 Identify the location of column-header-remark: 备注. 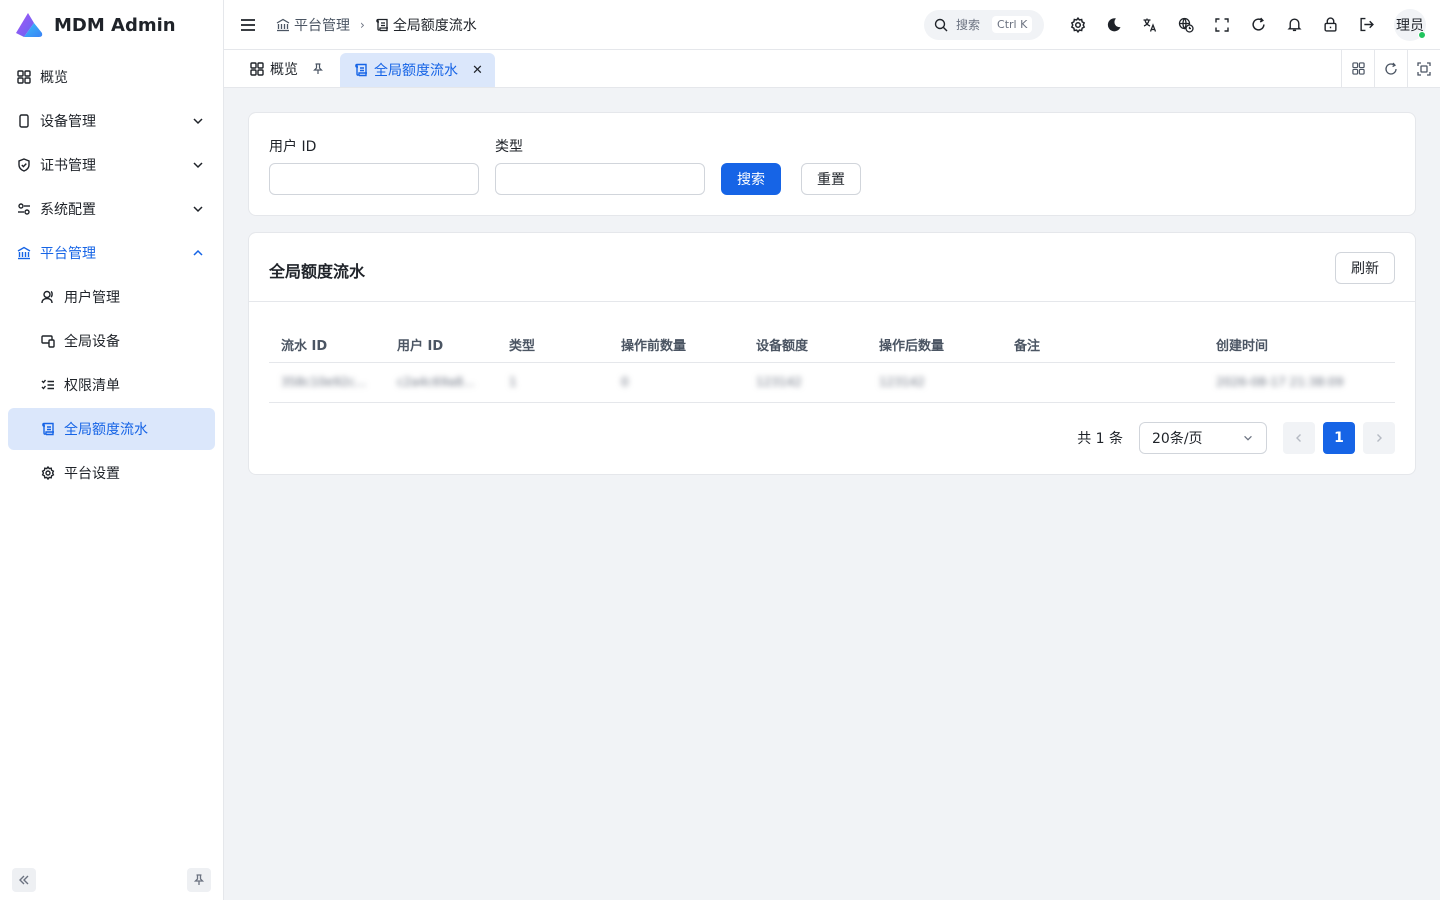
(1027, 344).